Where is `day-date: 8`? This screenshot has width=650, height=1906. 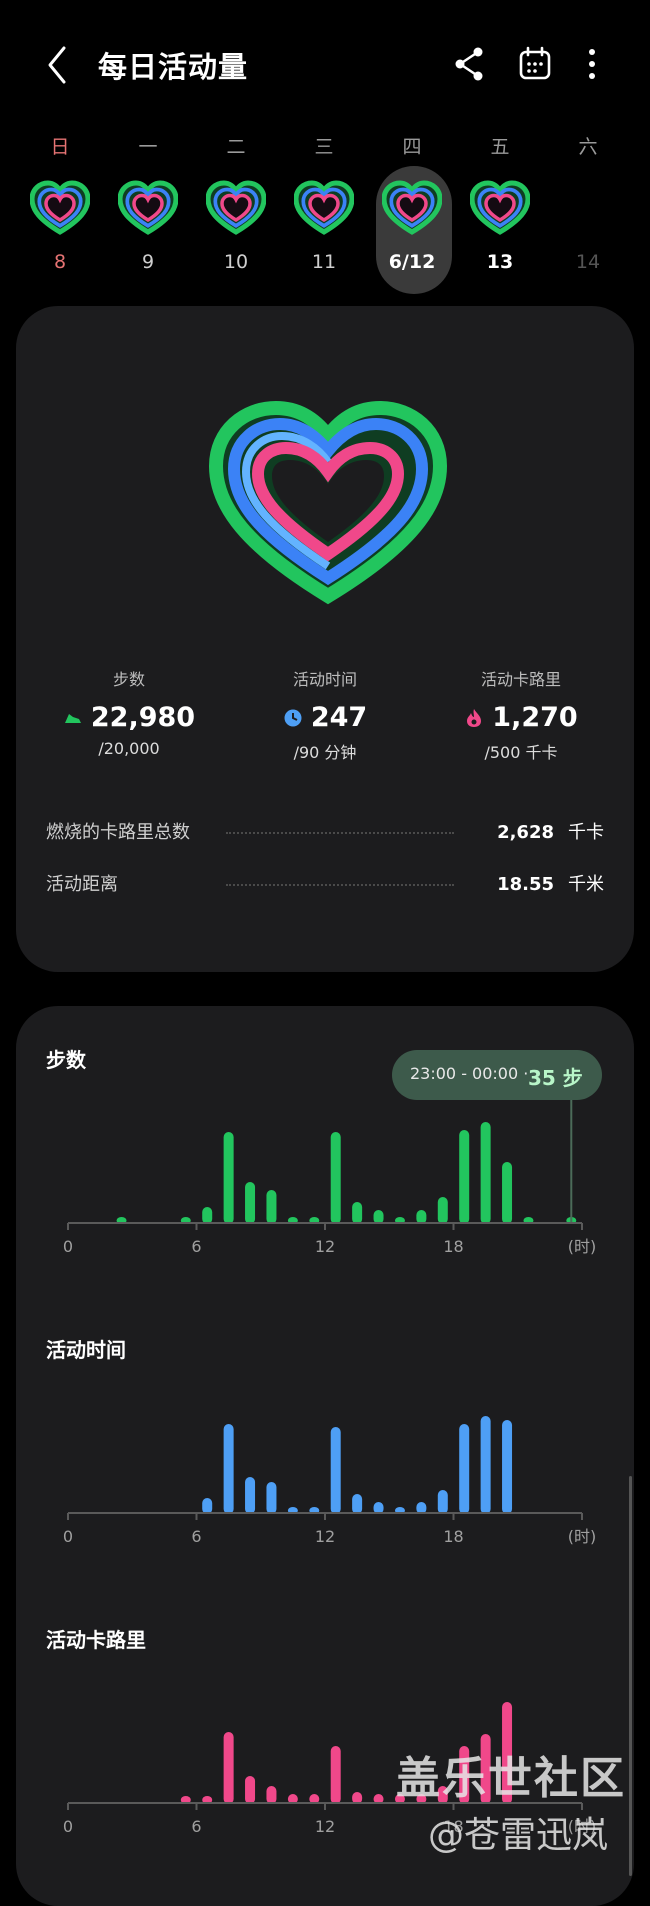
day-date: 8 is located at coordinates (60, 262).